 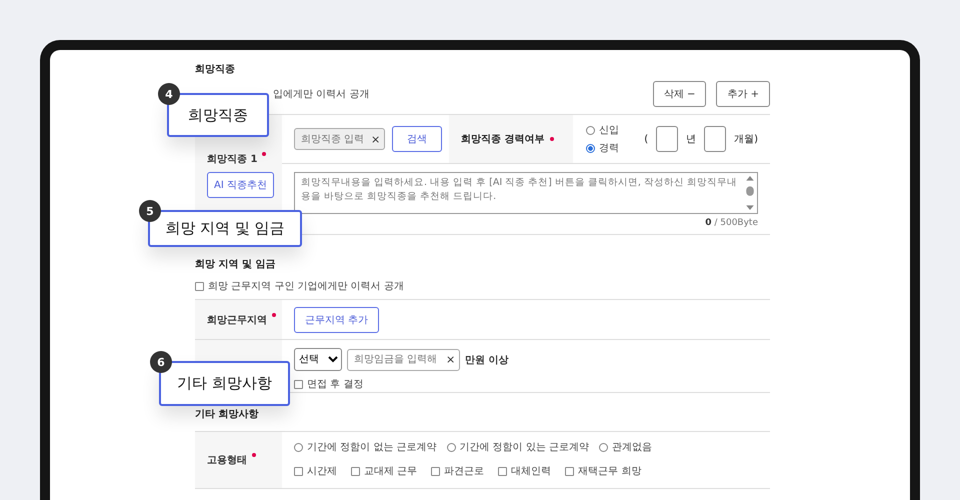 What do you see at coordinates (526, 384) in the screenshot?
I see `checkbox-option: 면접 후 결정` at bounding box center [526, 384].